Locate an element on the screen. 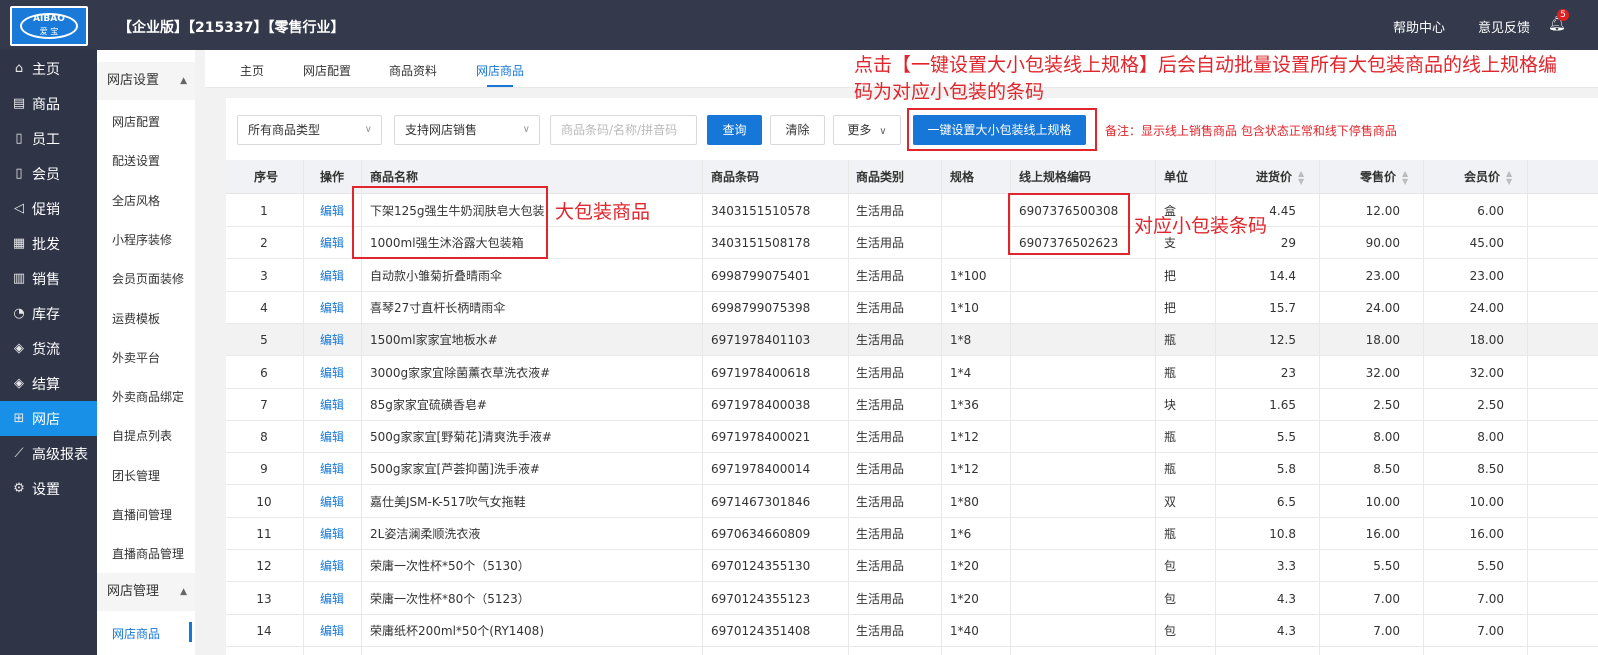 The image size is (1598, 655). submenu-item: 会员页面装修 is located at coordinates (148, 278).